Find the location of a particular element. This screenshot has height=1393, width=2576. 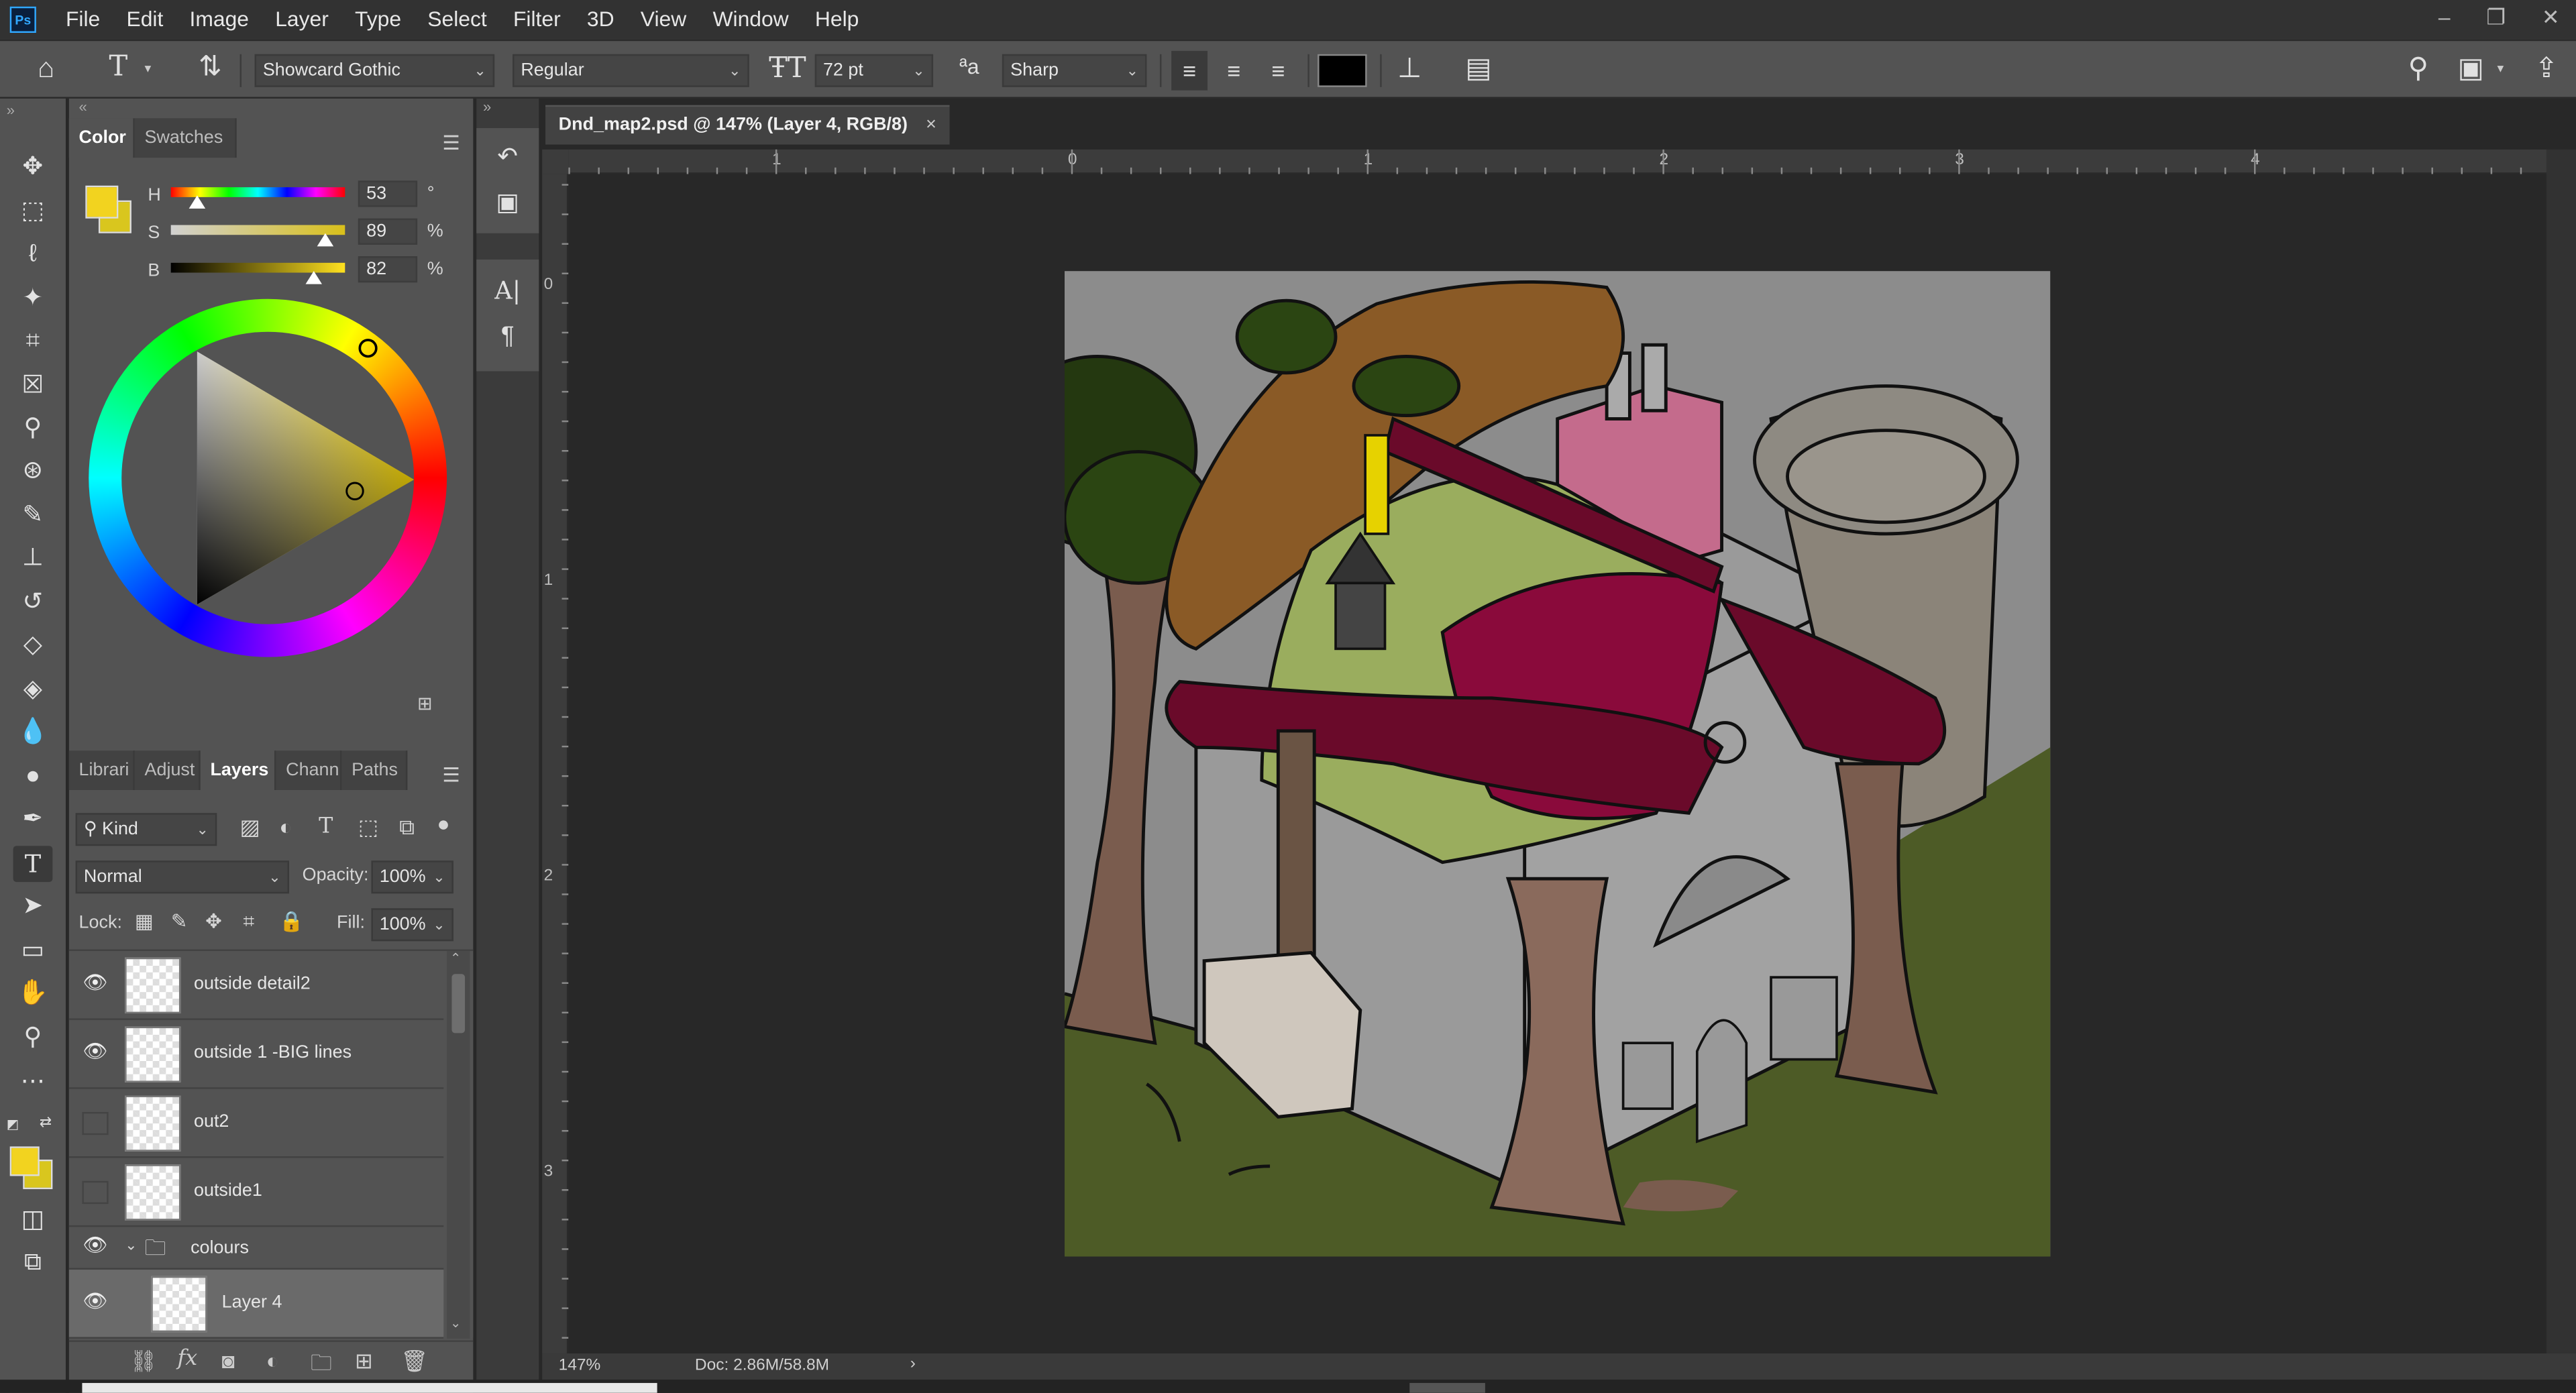

share-icon: ⇪ is located at coordinates (2546, 69).